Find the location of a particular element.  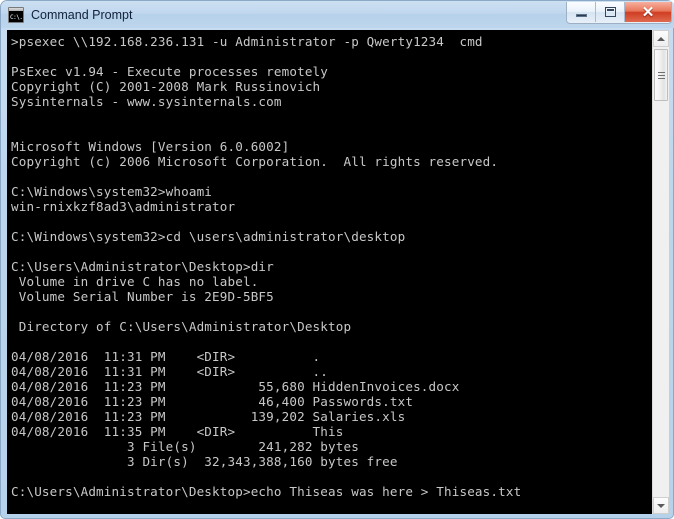

minimize-icon is located at coordinates (581, 15).